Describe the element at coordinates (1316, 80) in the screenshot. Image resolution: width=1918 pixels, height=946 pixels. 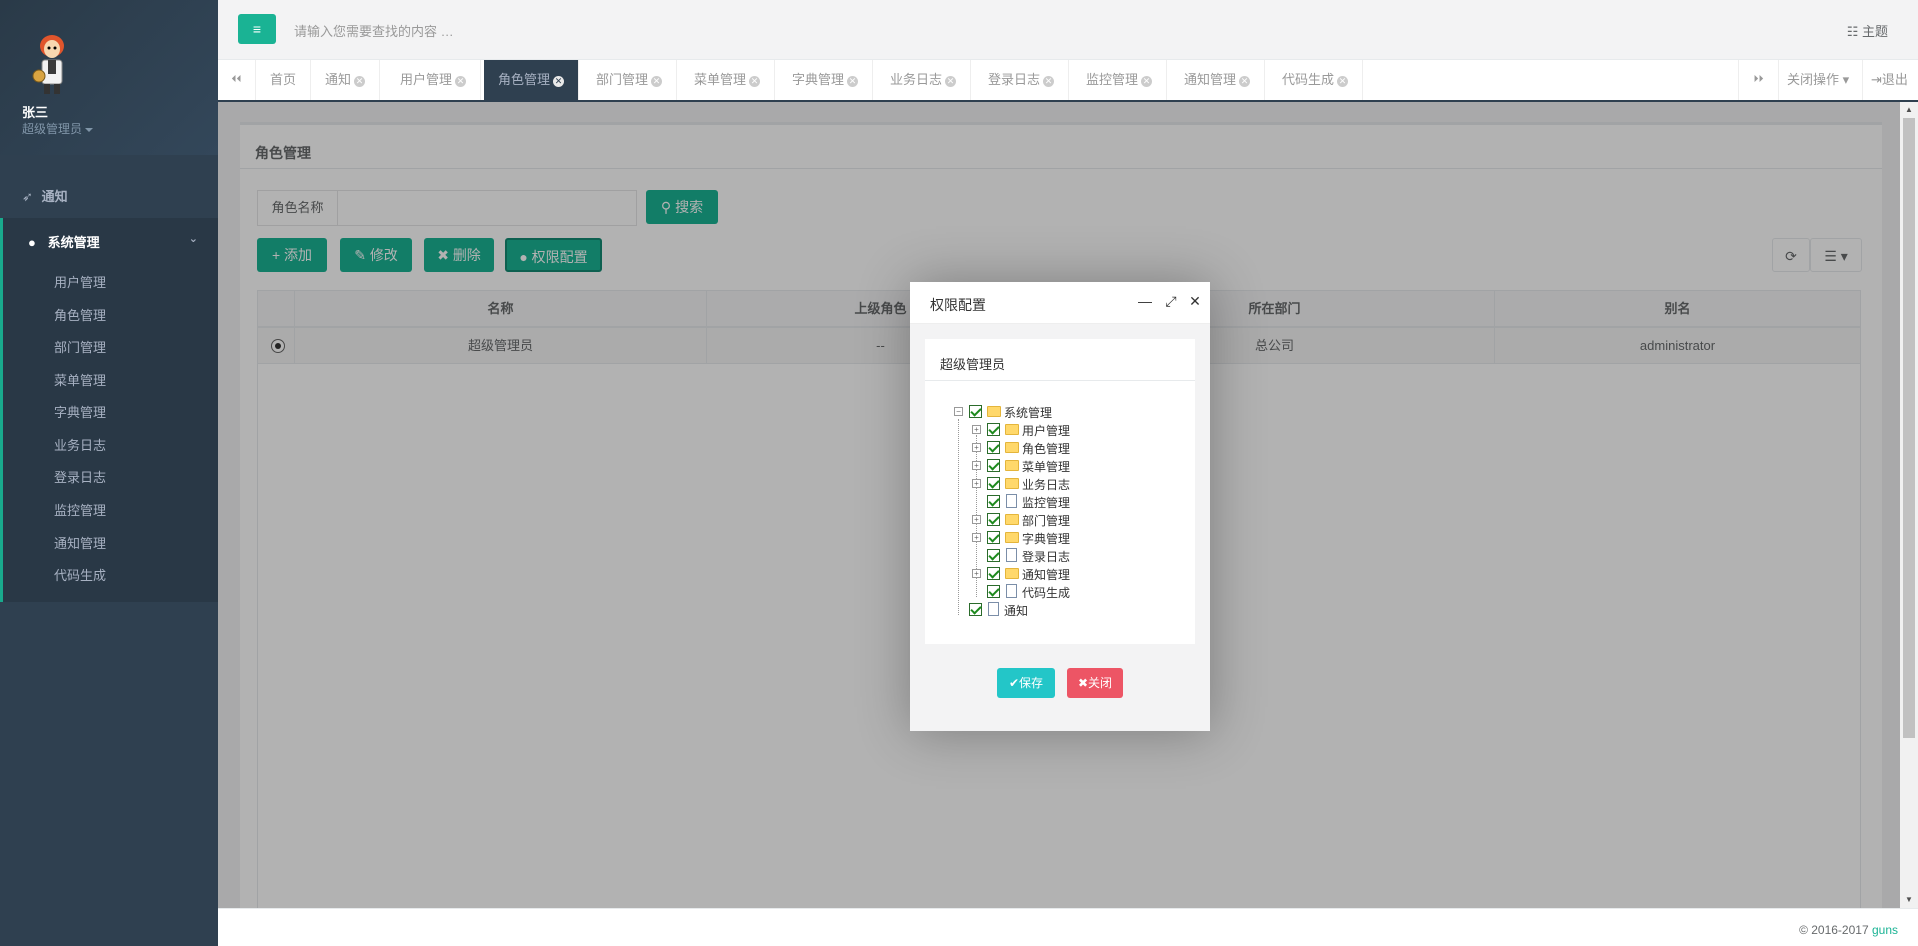
I see `tab-codegen: 代码生成 ✕` at that location.